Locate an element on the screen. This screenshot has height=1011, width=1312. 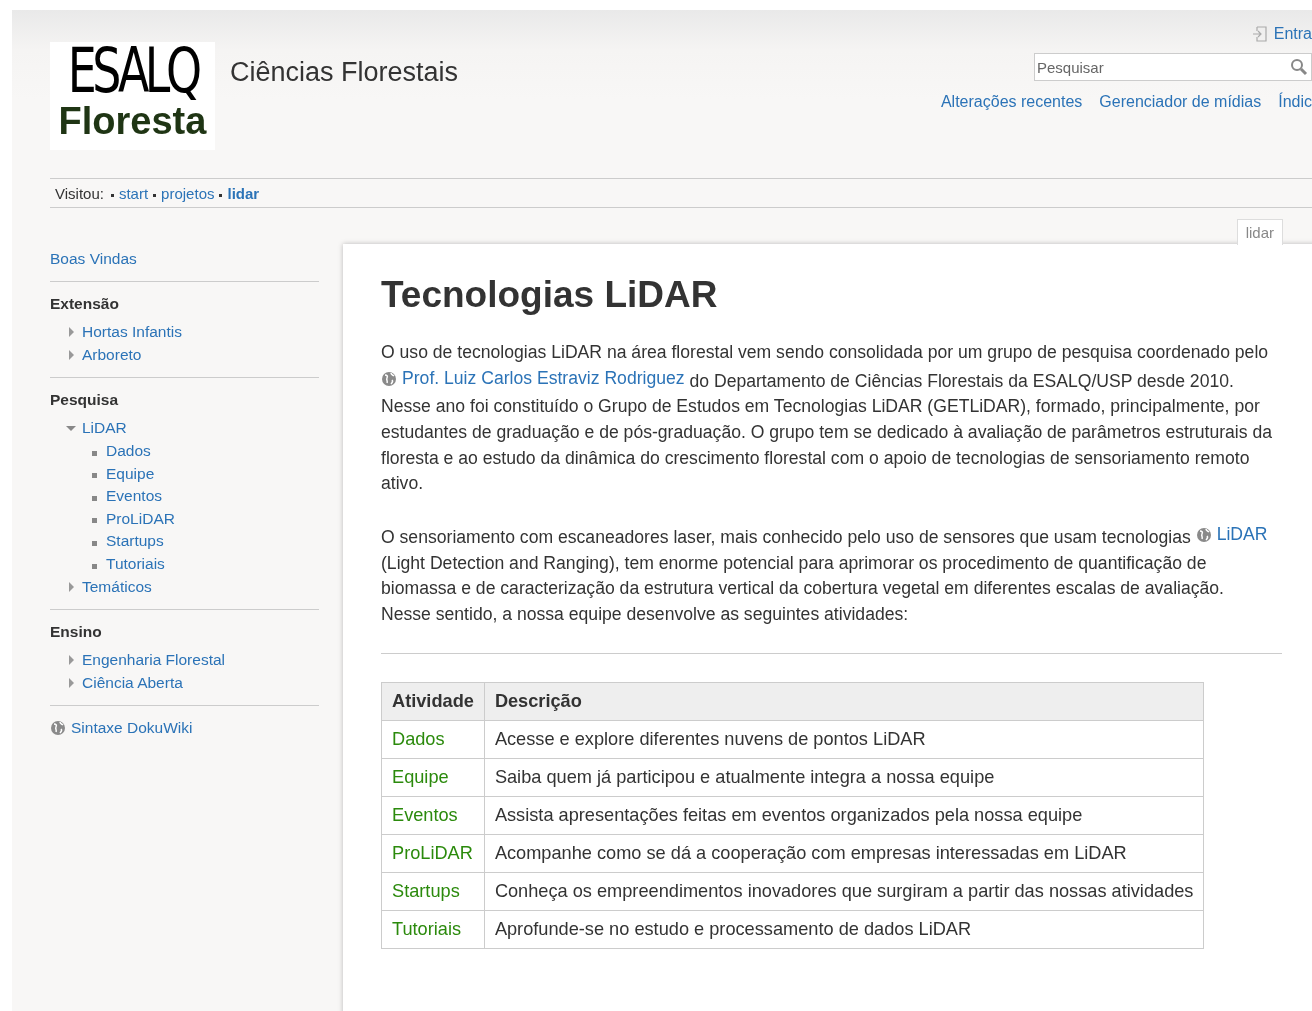
column-header: Descrição is located at coordinates (844, 701).